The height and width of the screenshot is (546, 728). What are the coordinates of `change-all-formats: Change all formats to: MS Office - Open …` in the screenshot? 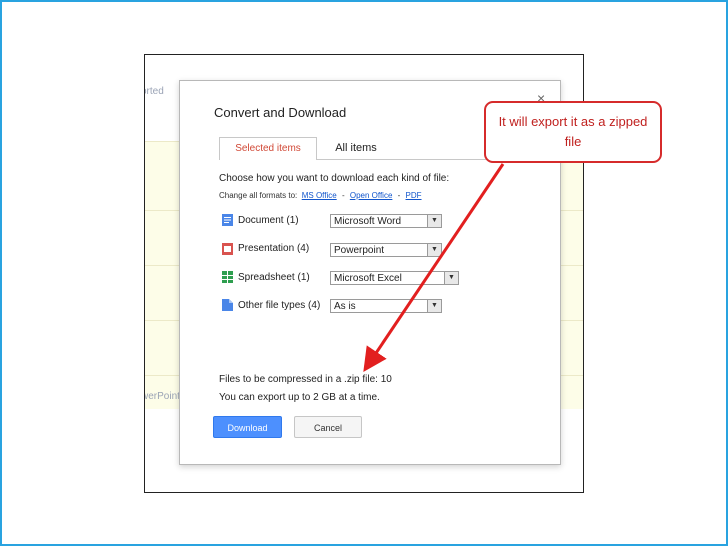 It's located at (320, 195).